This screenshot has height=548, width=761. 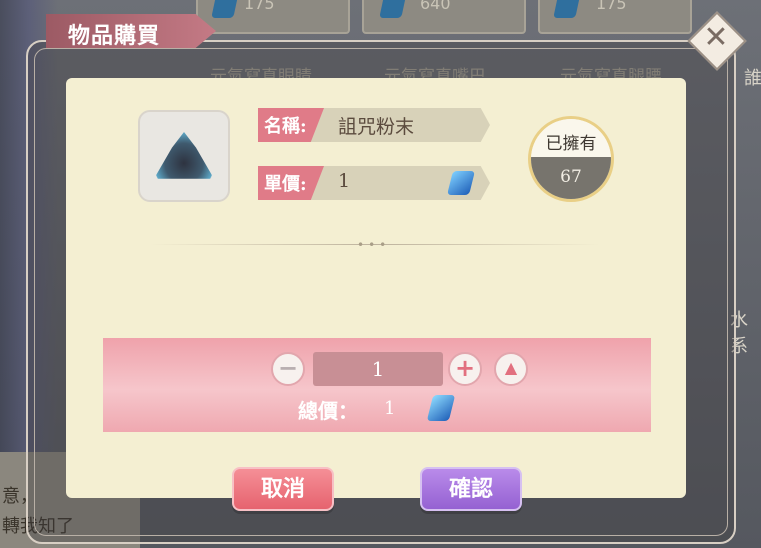 What do you see at coordinates (390, 408) in the screenshot?
I see `total-price-value: 1` at bounding box center [390, 408].